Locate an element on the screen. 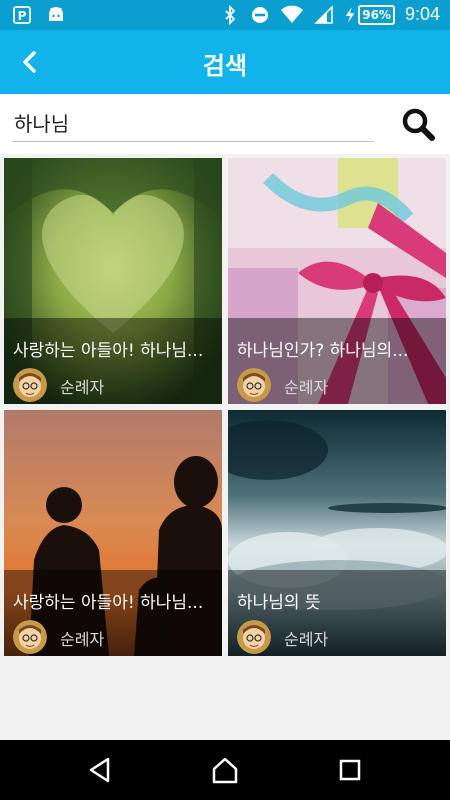 This screenshot has height=800, width=450. parking-icon: P is located at coordinates (22, 15).